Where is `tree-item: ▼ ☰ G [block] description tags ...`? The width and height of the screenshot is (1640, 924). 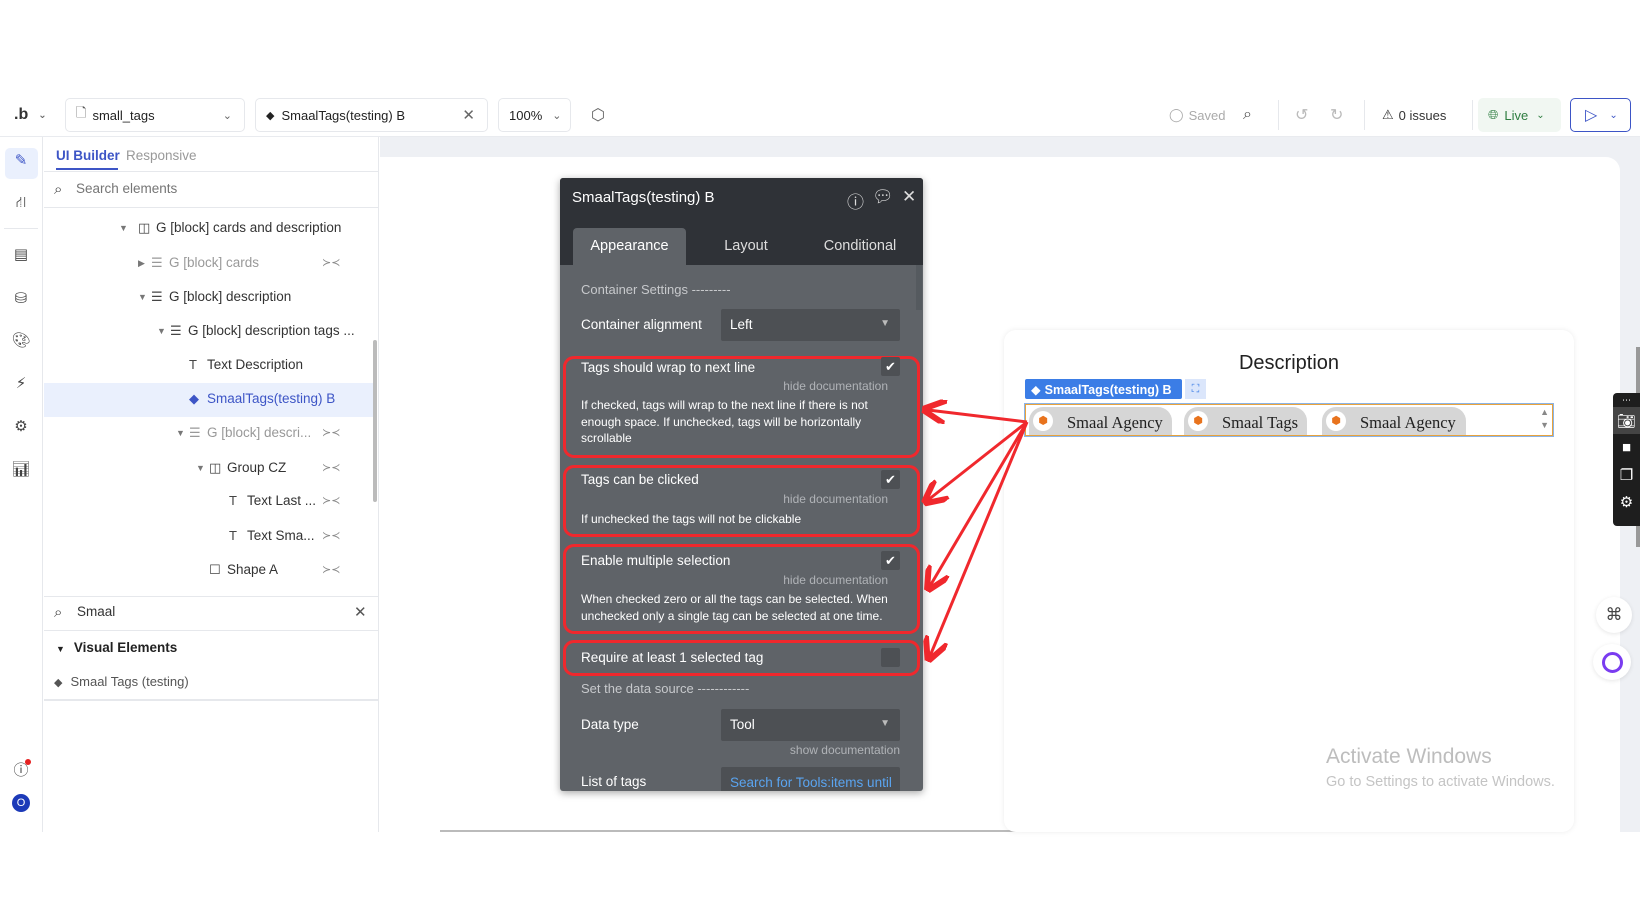
tree-item: ▼ ☰ G [block] description tags ... is located at coordinates (208, 332).